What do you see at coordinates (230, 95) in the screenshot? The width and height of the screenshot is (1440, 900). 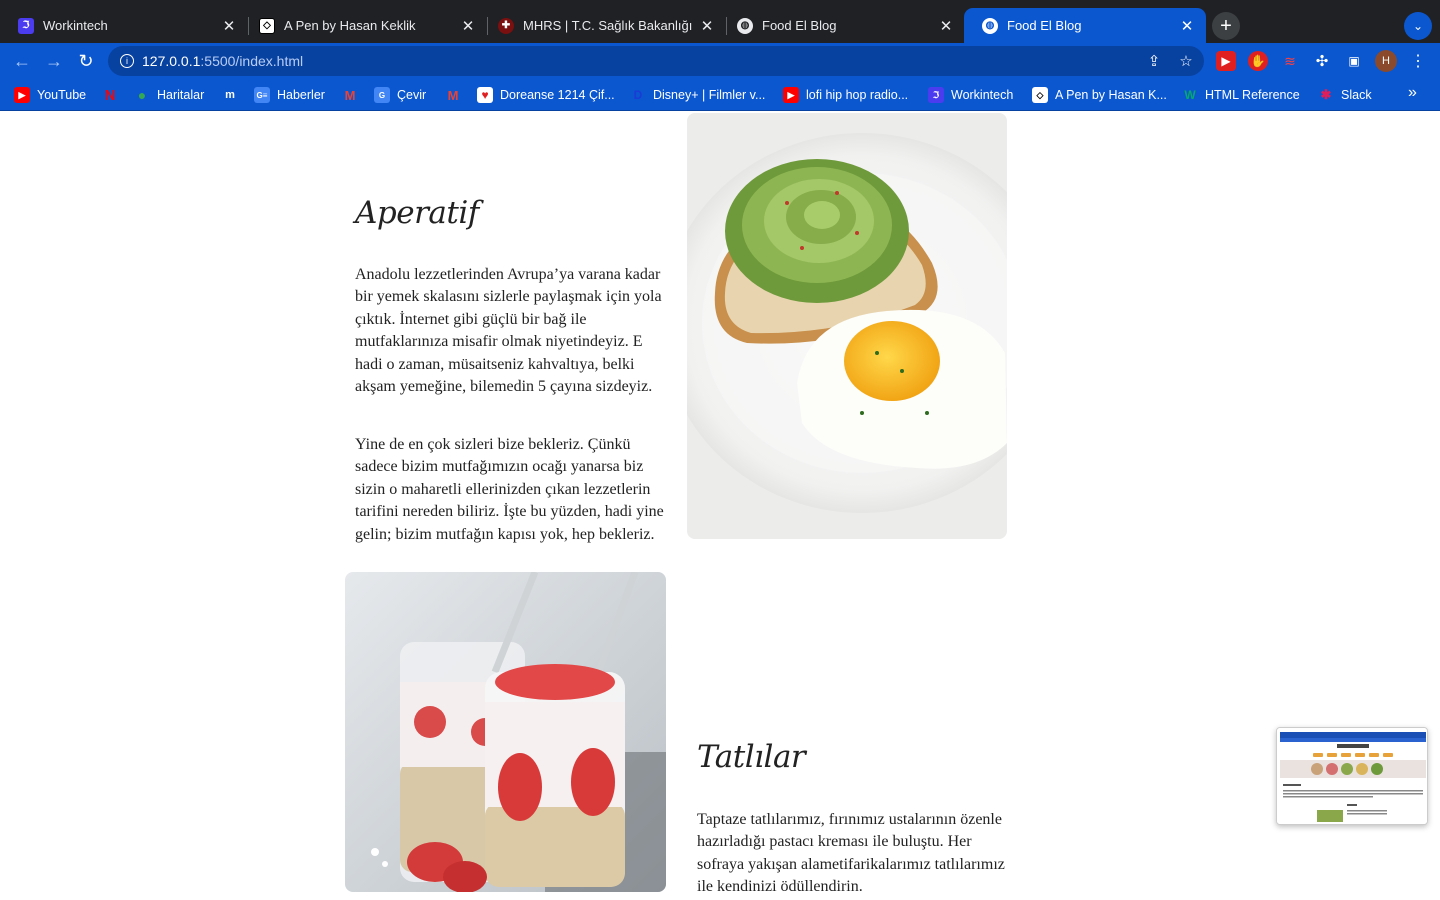 I see `m-icon: m` at bounding box center [230, 95].